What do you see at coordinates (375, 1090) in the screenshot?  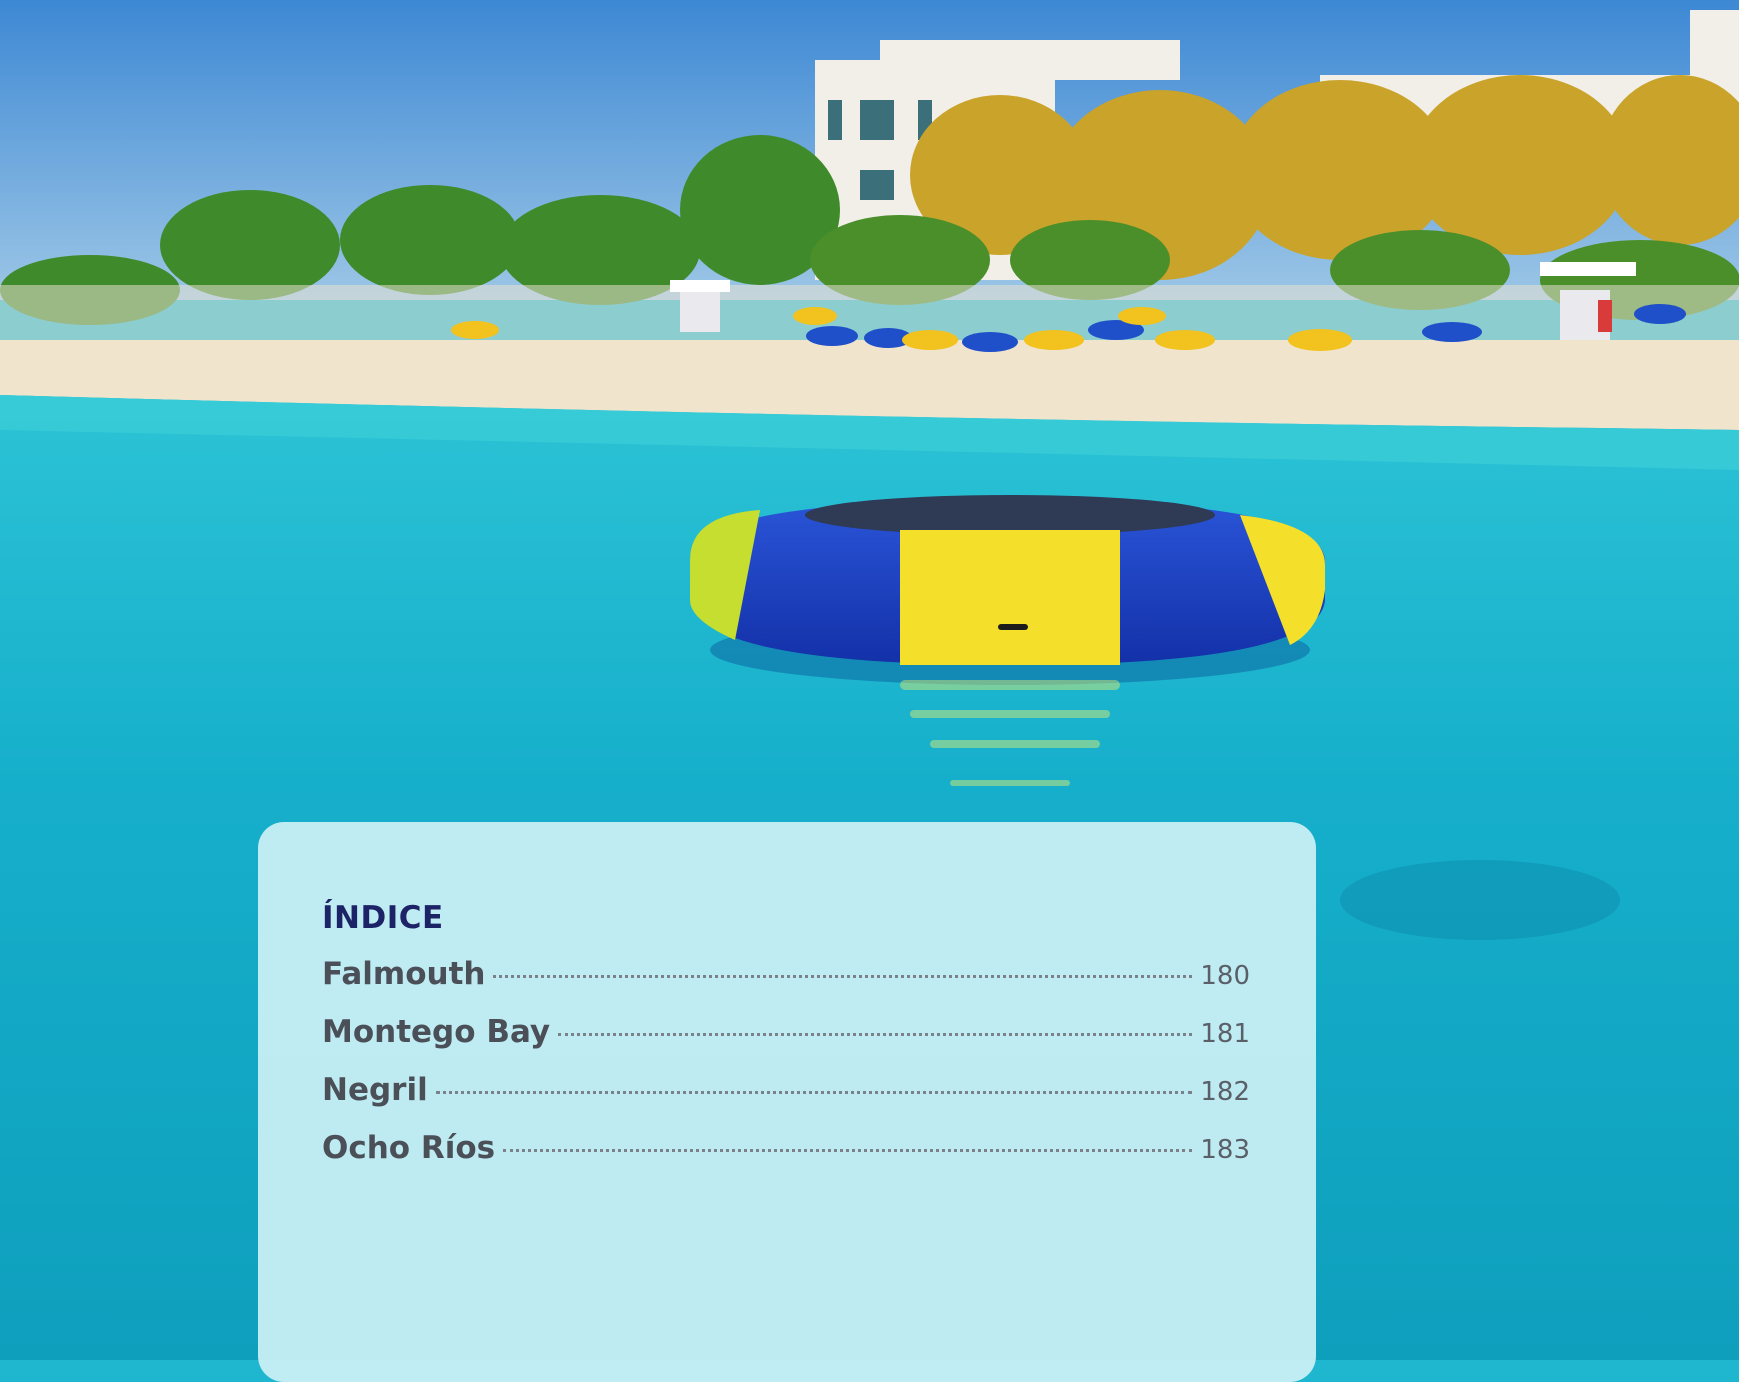 I see `toc-entry-label: Negril` at bounding box center [375, 1090].